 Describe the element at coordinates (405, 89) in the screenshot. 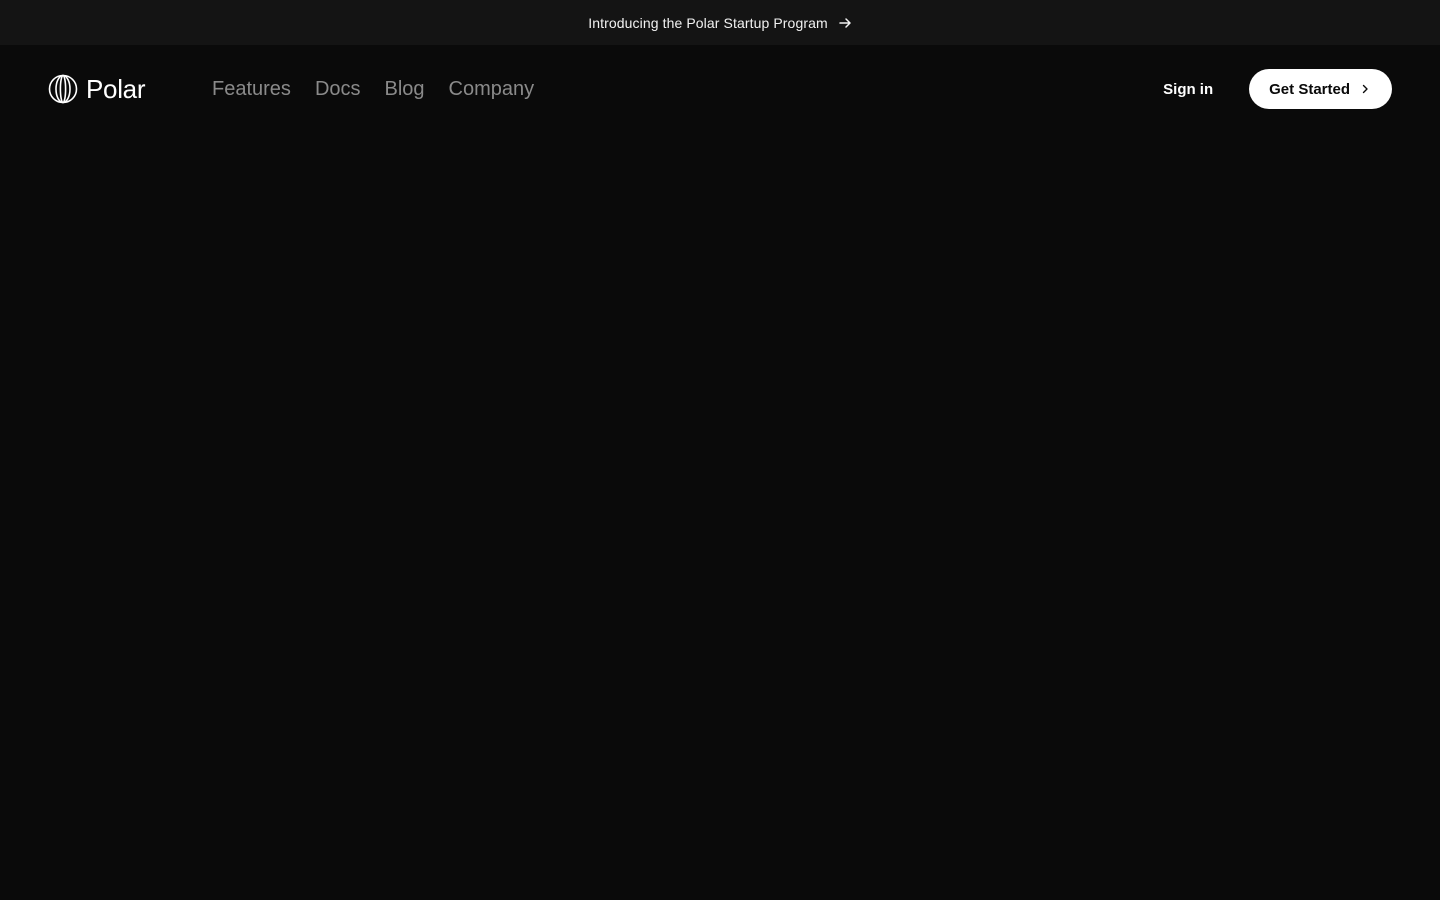

I see `nav-link-blog: Blog` at that location.